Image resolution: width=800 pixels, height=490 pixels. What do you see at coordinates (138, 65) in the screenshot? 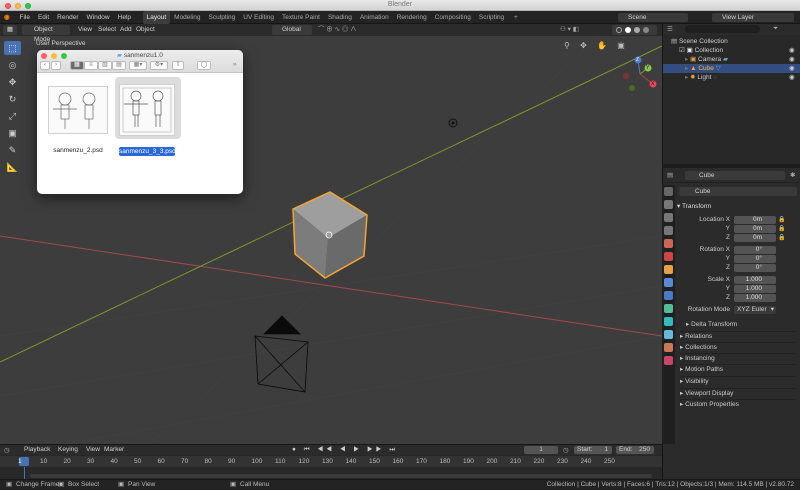
I see `group-by-button: ▦▾` at bounding box center [138, 65].